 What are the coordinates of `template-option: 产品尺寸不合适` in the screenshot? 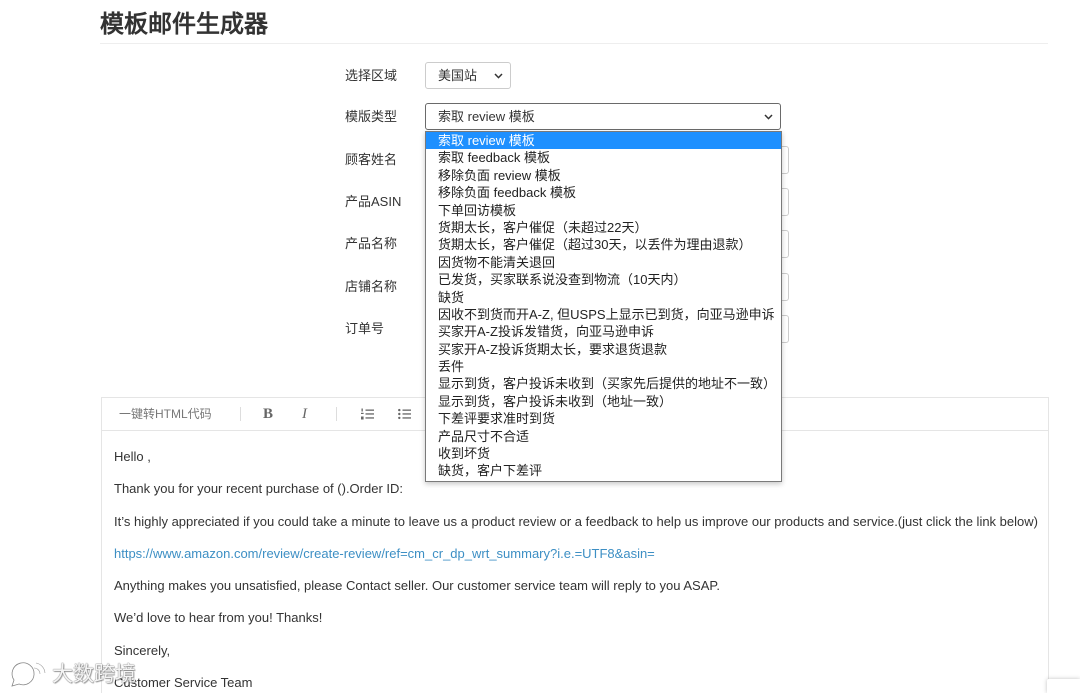 It's located at (603, 436).